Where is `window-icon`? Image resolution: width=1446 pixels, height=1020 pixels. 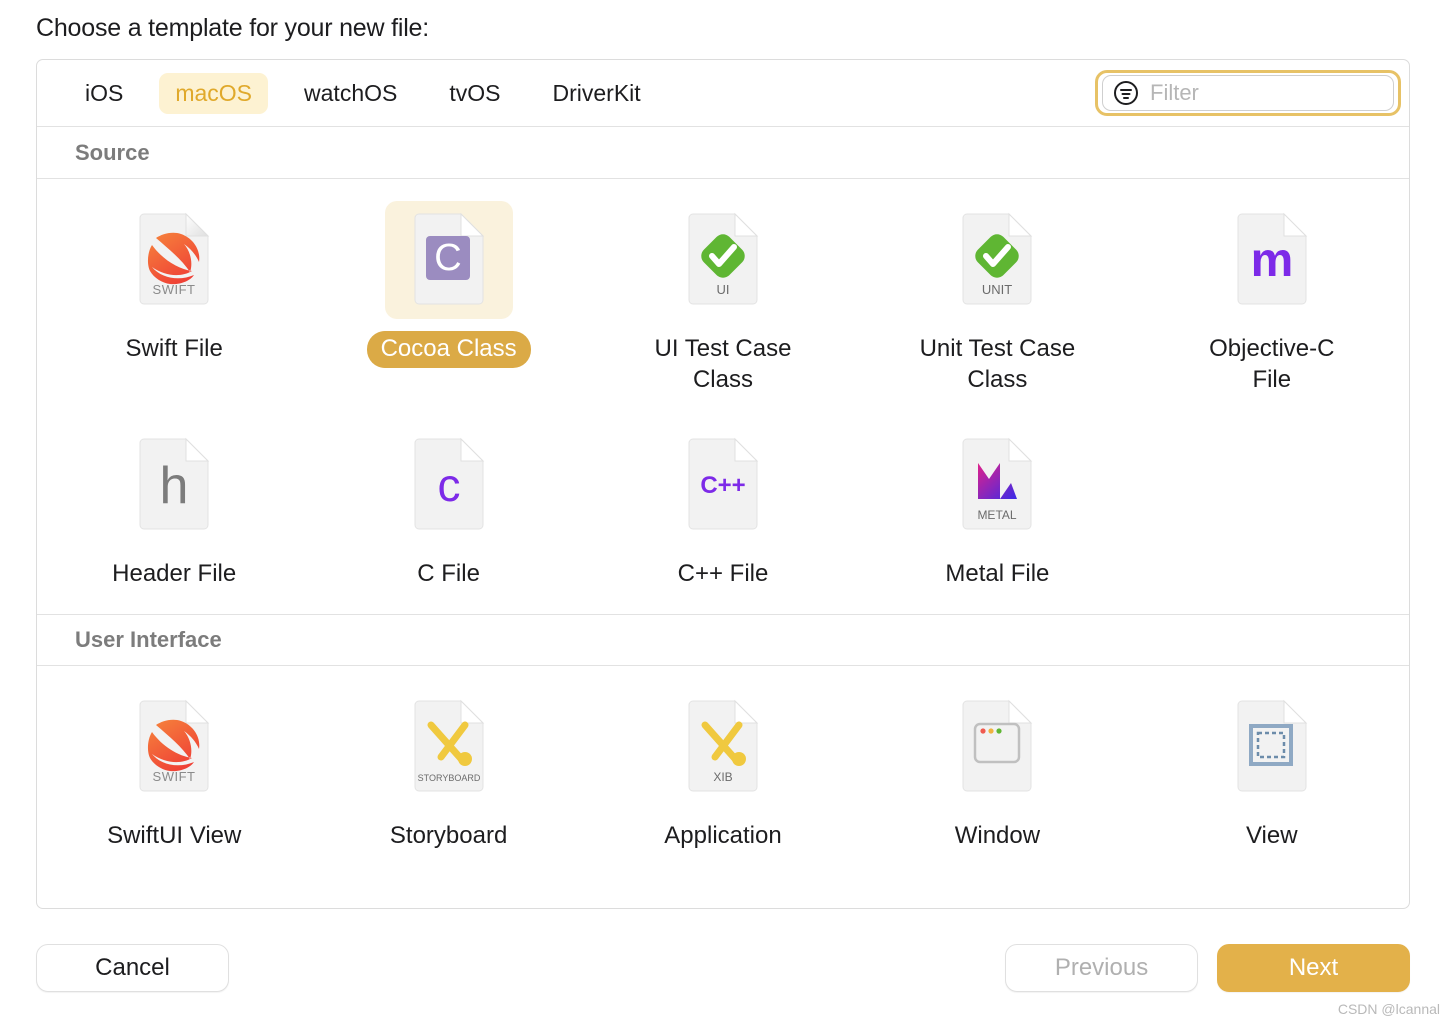
window-icon is located at coordinates (997, 746).